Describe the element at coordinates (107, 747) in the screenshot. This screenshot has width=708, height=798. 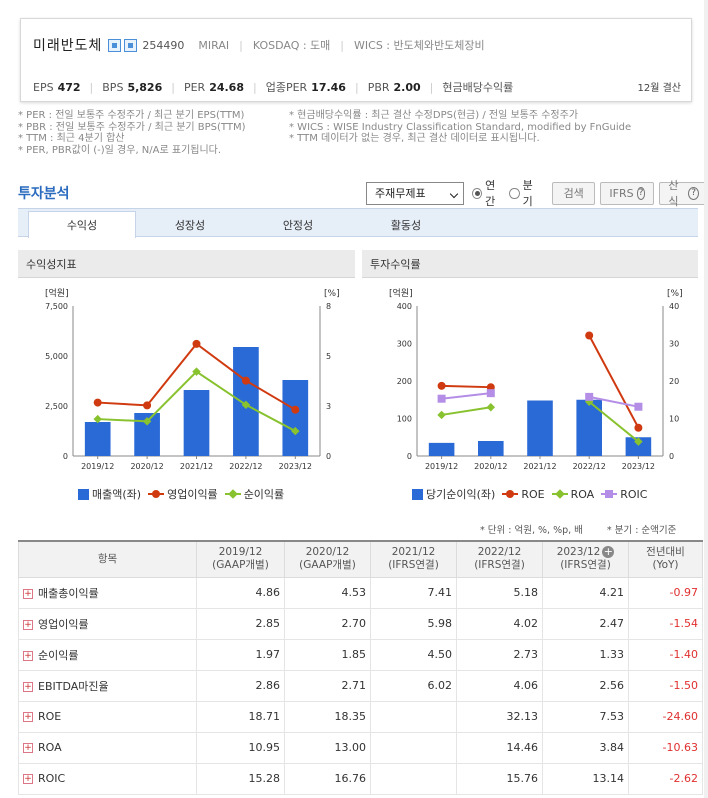
I see `row-label-cell: + ROA` at that location.